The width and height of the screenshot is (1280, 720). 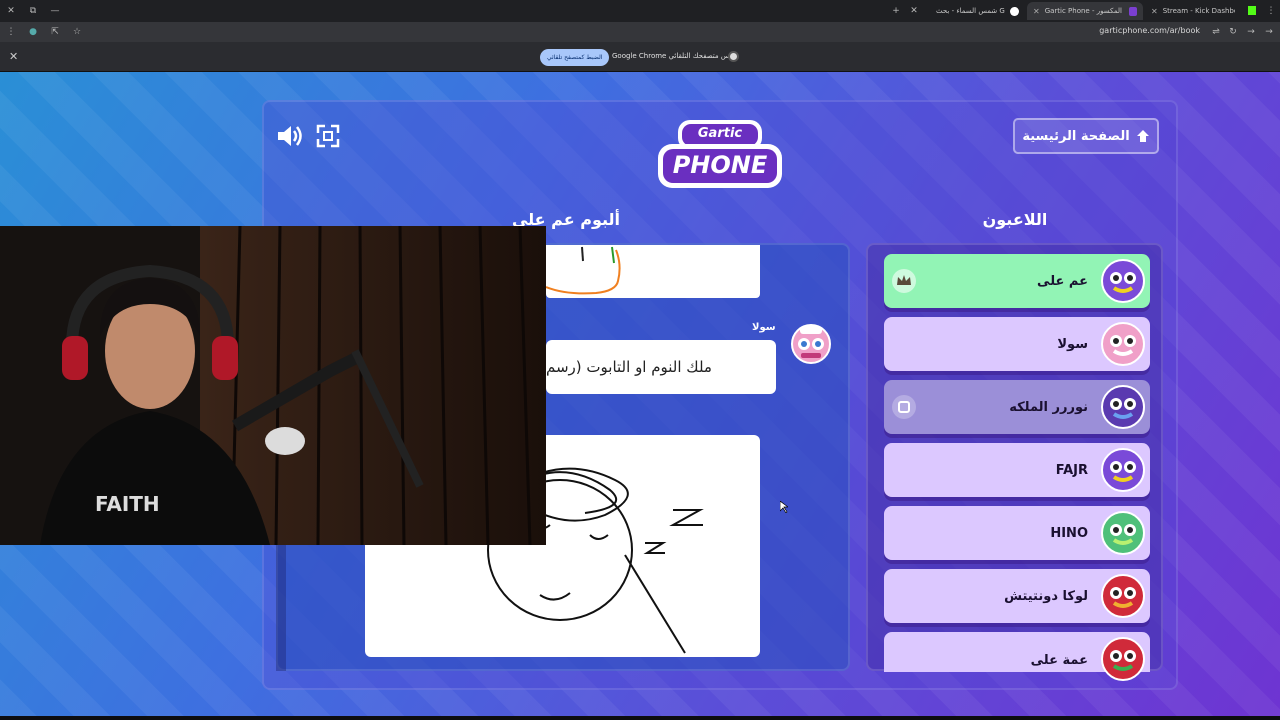 What do you see at coordinates (1048, 407) in the screenshot?
I see `player-name: نوررر الملكه` at bounding box center [1048, 407].